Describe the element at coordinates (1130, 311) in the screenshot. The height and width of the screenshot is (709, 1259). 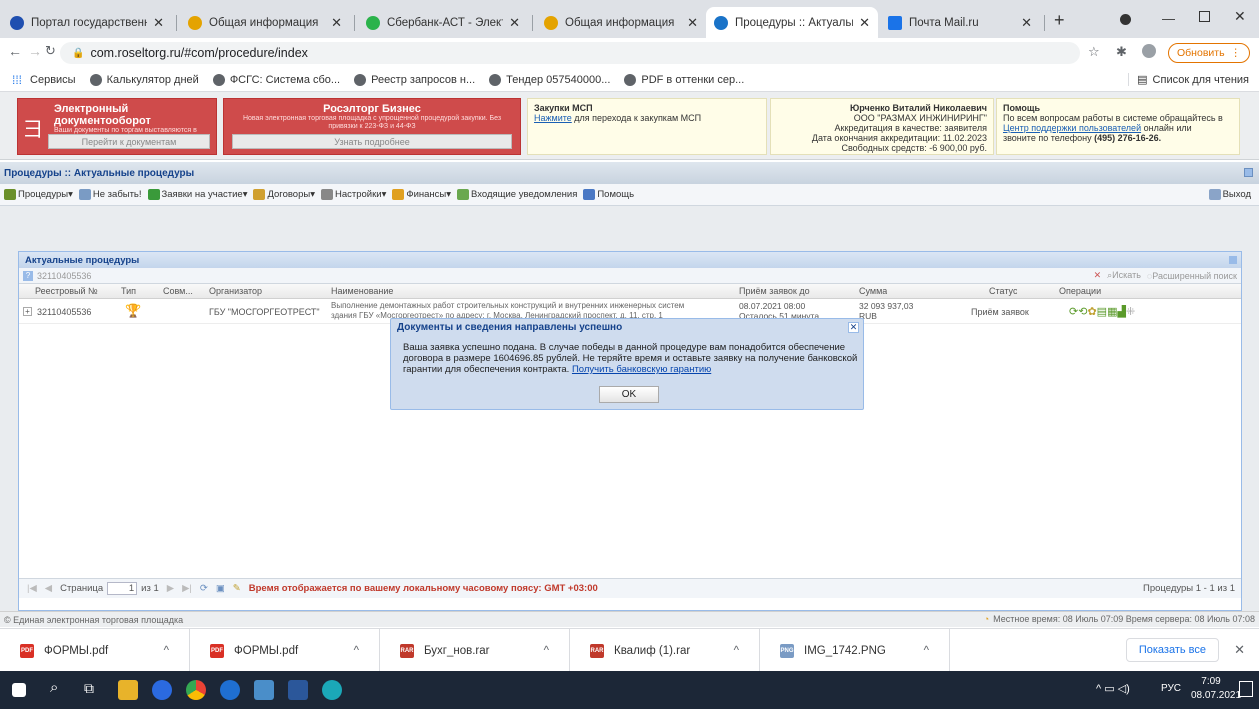
I see `op-more-icon: ⁜` at that location.